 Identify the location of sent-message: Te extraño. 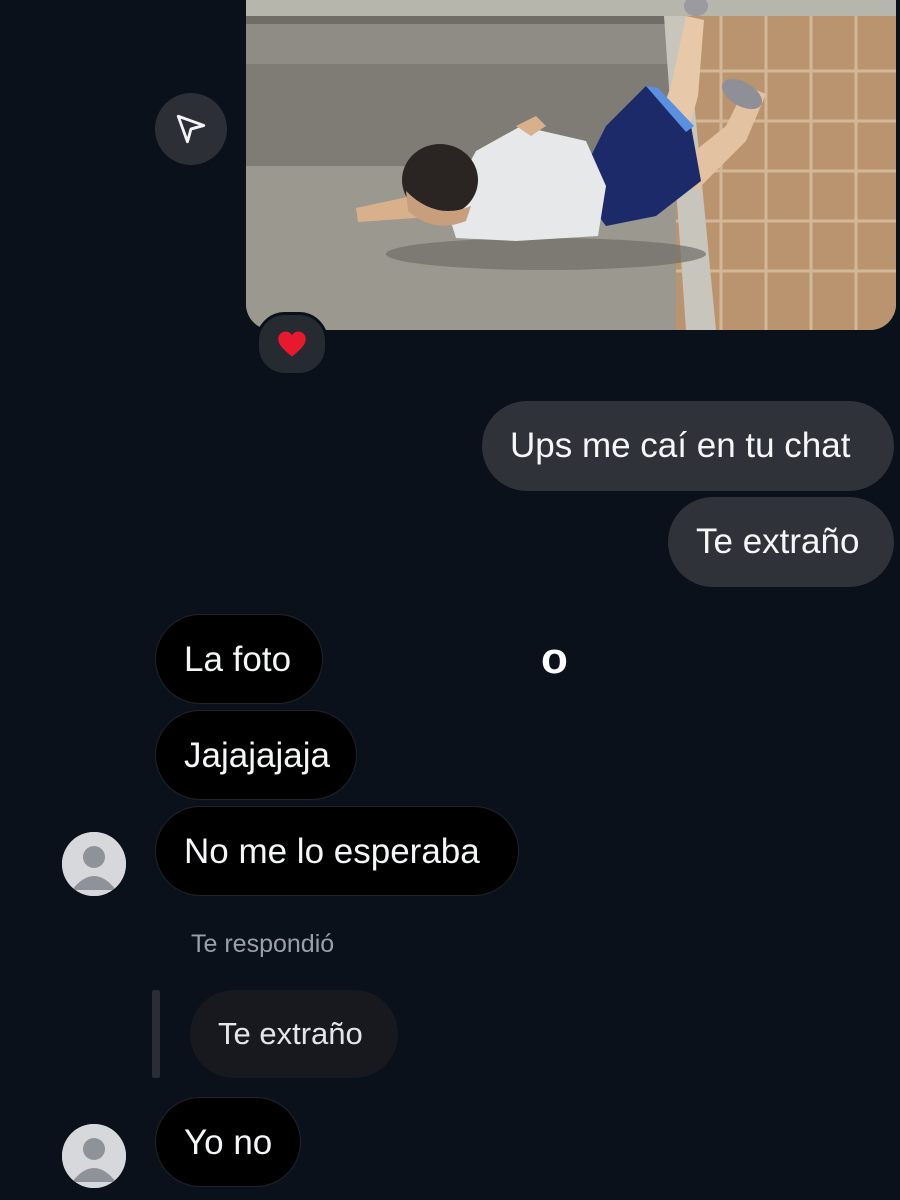
(781, 542).